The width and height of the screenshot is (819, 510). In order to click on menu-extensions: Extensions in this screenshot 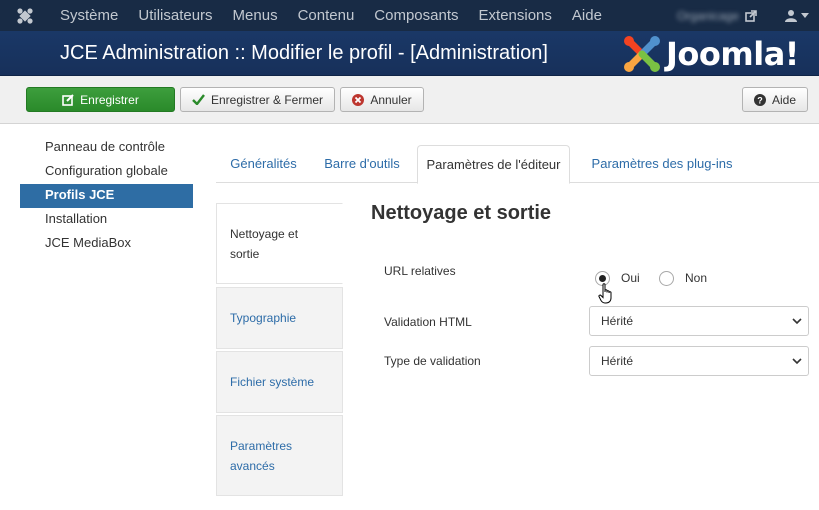, I will do `click(515, 15)`.